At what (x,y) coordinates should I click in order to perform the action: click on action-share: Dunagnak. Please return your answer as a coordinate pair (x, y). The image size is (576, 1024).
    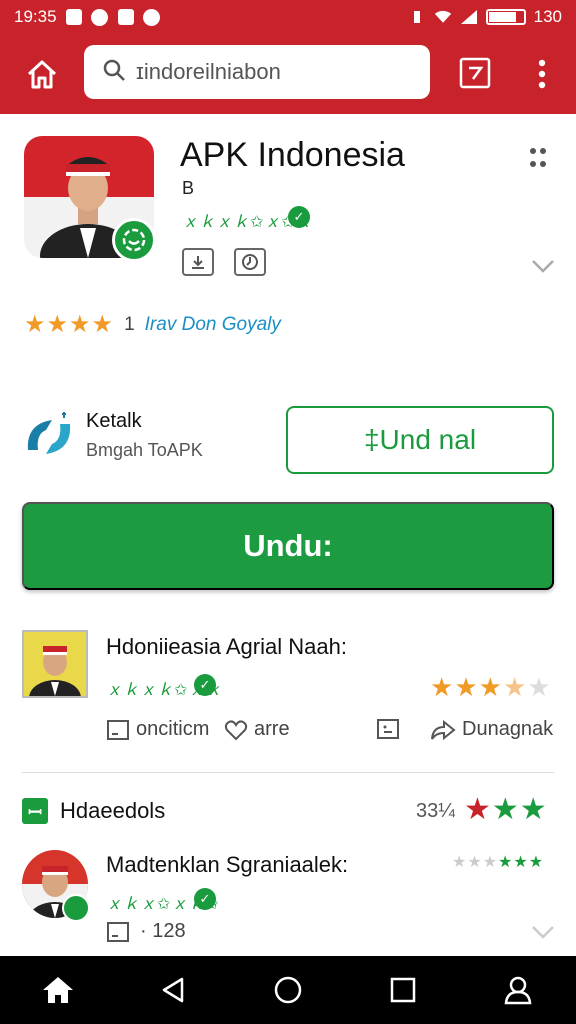
    Looking at the image, I should click on (491, 729).